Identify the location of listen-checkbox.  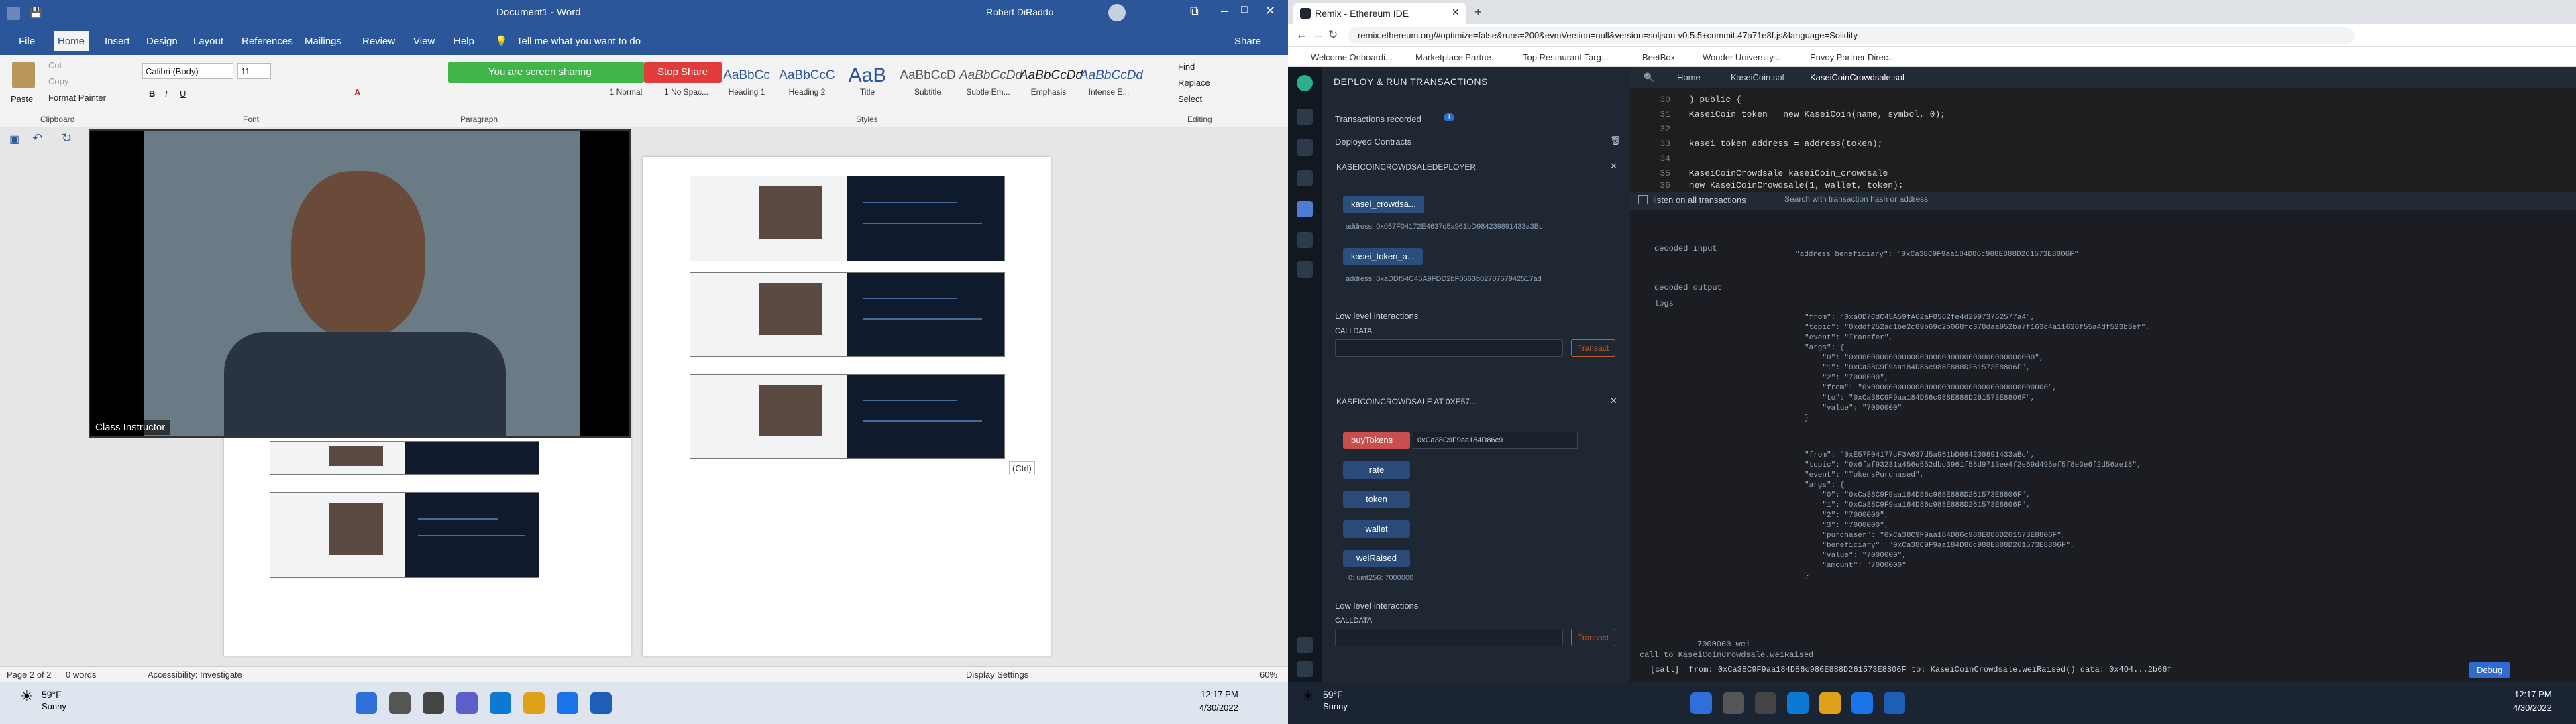
(1643, 199).